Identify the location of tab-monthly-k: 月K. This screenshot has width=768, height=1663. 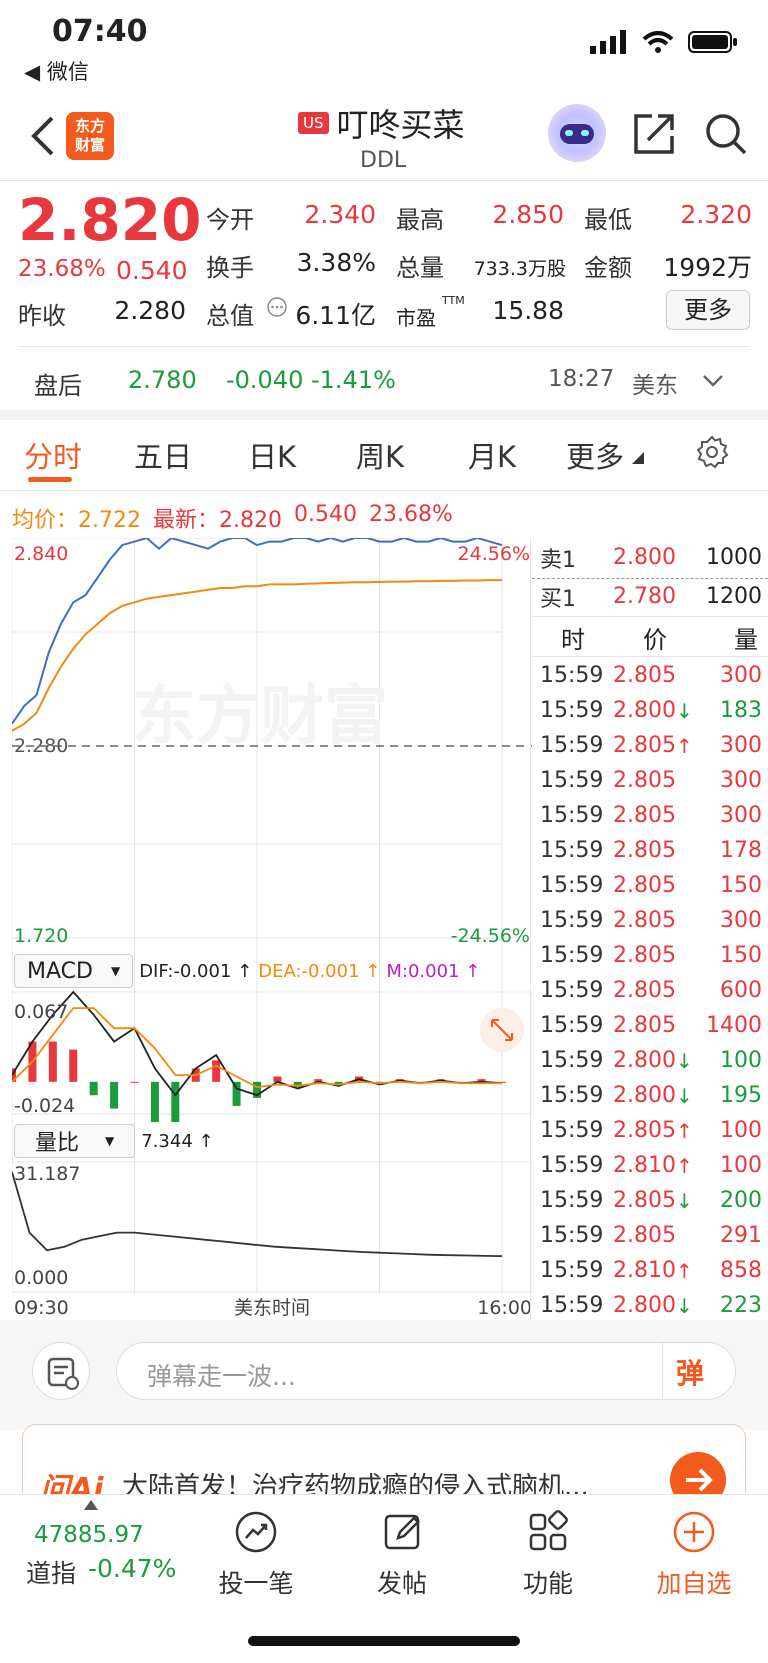
(492, 455).